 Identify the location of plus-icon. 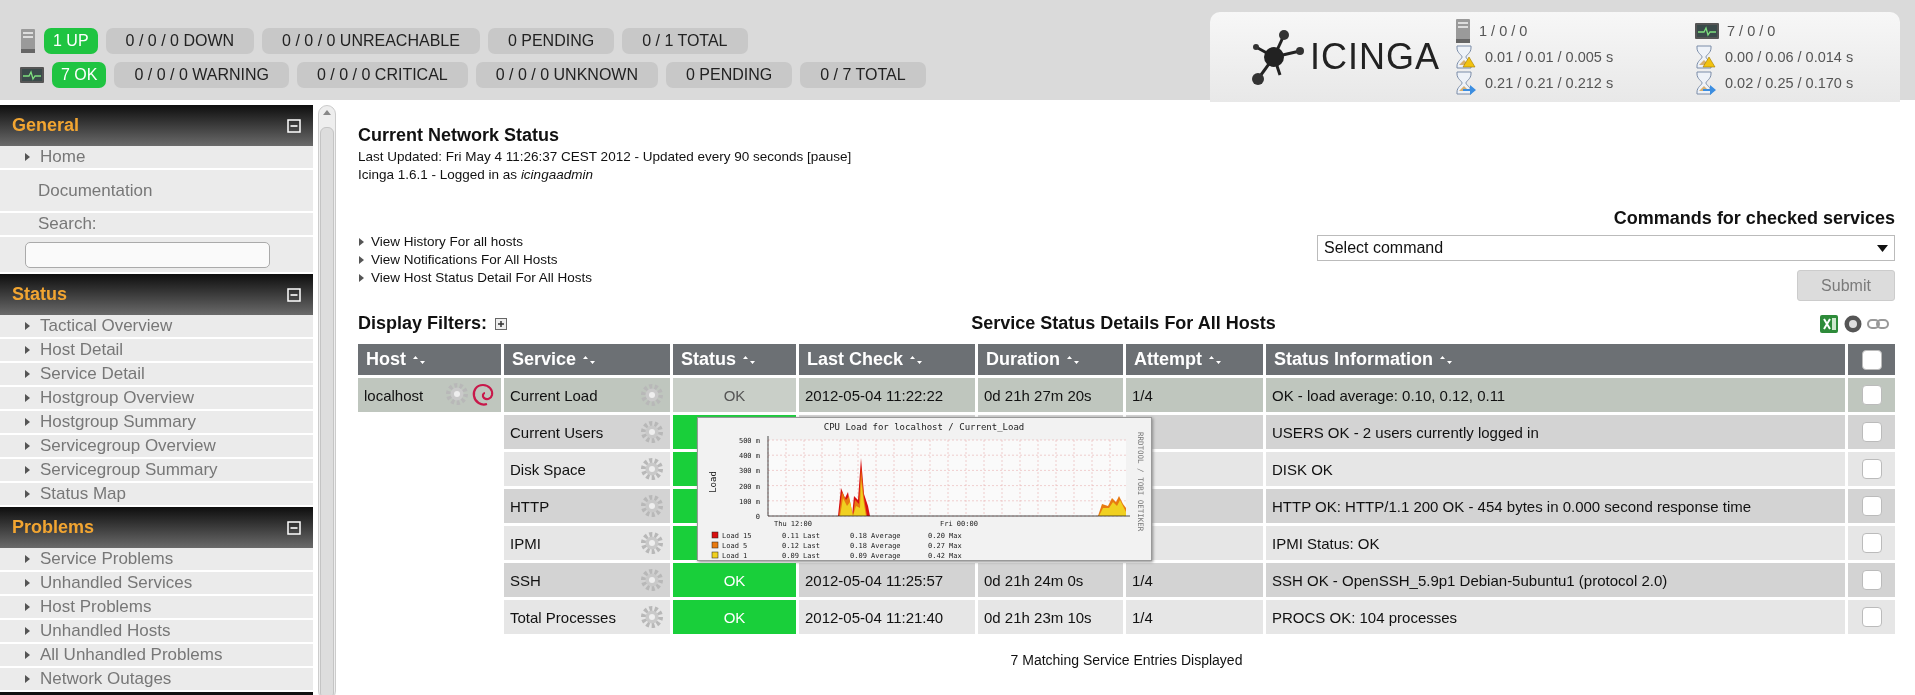
(501, 323).